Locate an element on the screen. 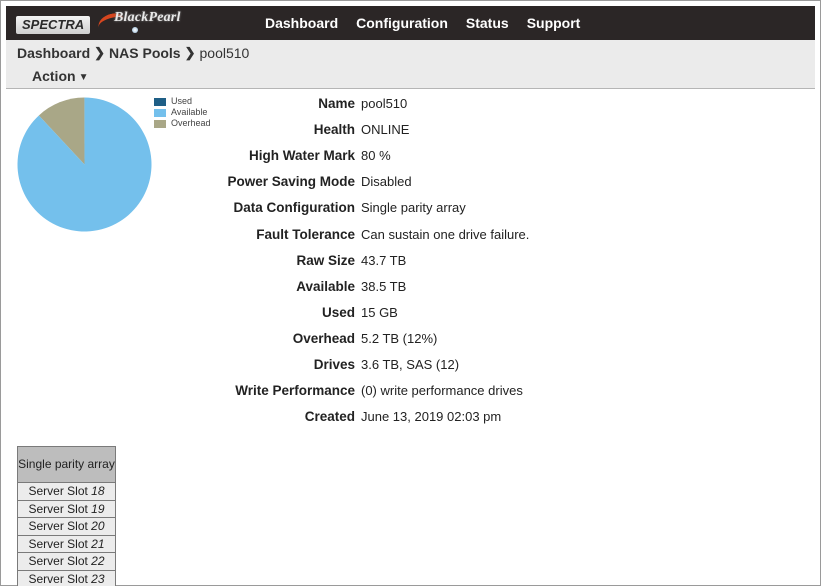 The image size is (821, 586). detail-label: Drives is located at coordinates (334, 364).